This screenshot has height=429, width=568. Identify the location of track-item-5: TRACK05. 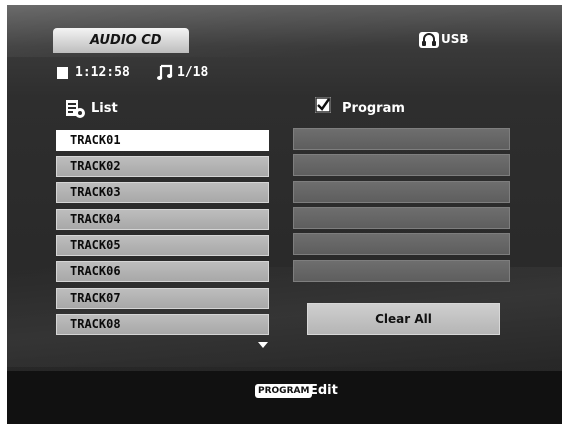
(162, 245).